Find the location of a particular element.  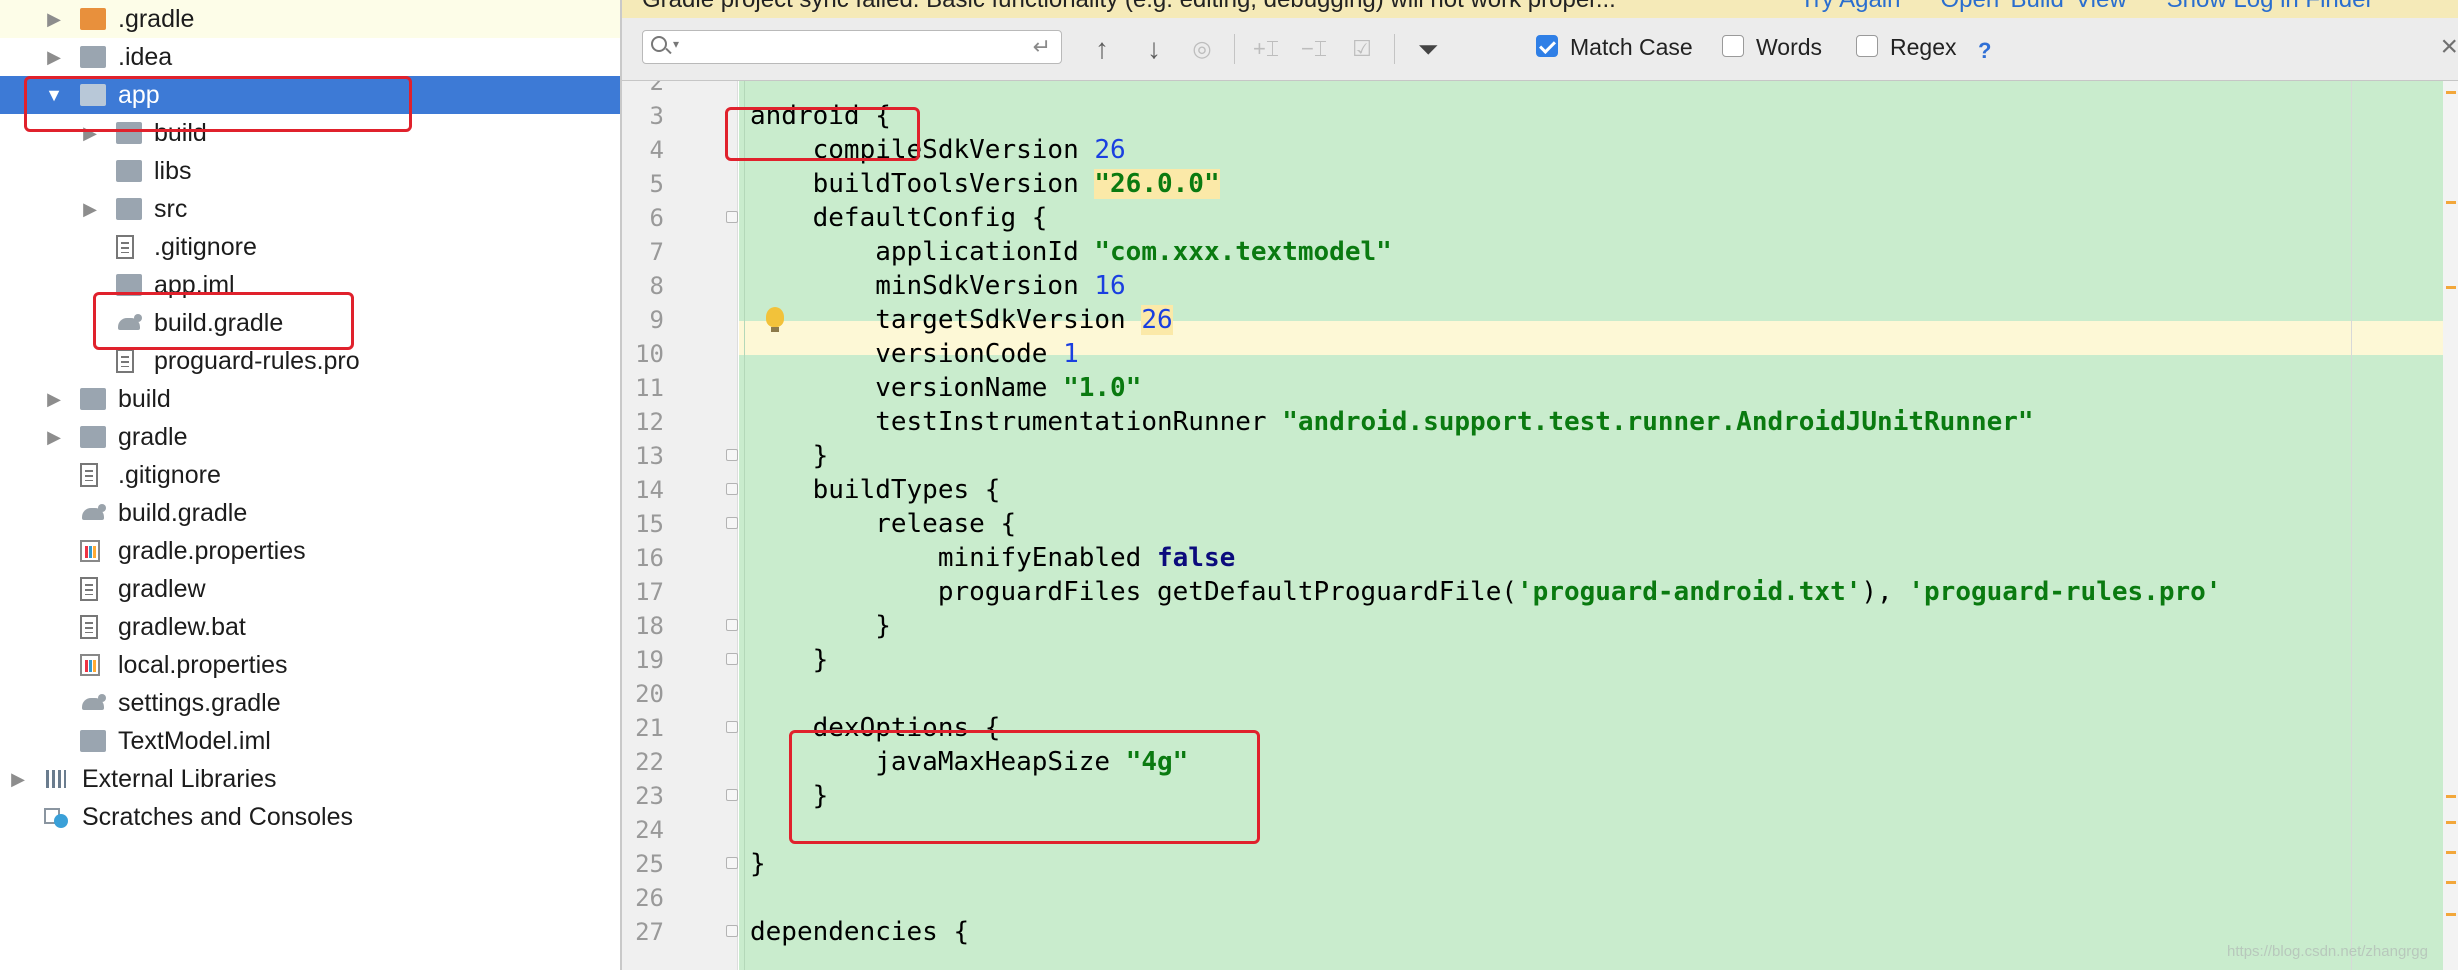

regex-help-link: ? is located at coordinates (1984, 51).